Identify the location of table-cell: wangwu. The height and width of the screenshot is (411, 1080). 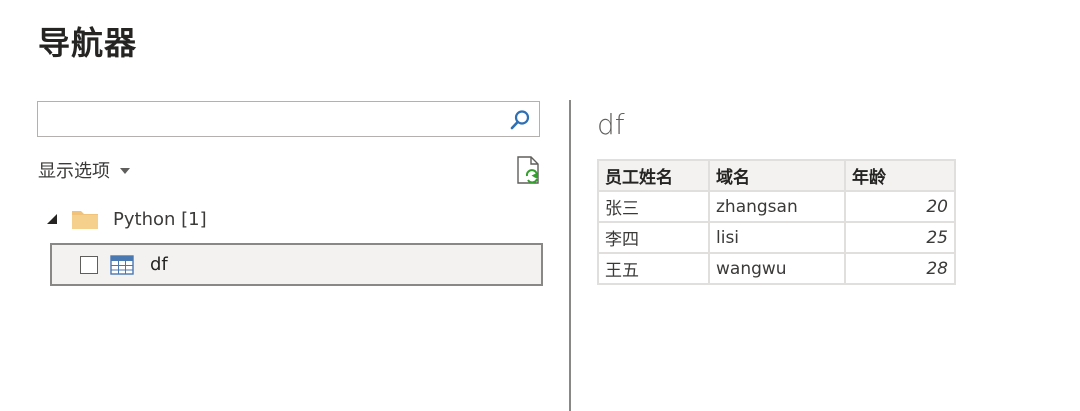
(777, 268).